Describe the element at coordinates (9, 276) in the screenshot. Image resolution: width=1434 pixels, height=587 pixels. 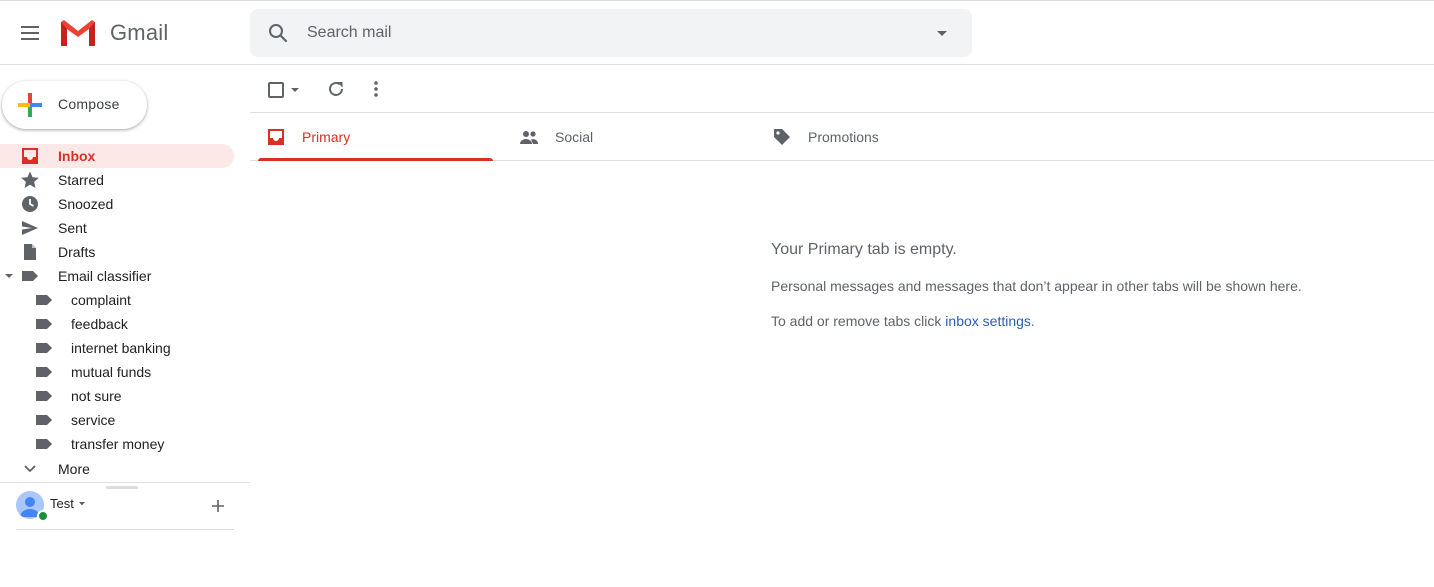
I see `collapse-caret-icon` at that location.